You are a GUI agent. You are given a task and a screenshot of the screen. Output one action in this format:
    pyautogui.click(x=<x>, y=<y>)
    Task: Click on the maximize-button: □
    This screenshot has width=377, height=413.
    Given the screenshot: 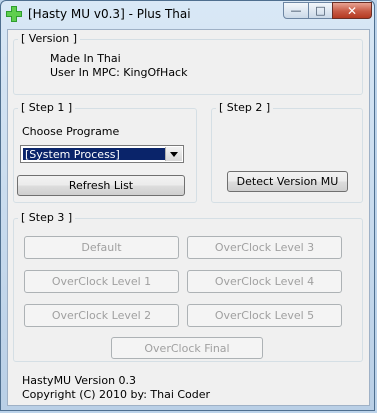 What is the action you would take?
    pyautogui.click(x=320, y=10)
    